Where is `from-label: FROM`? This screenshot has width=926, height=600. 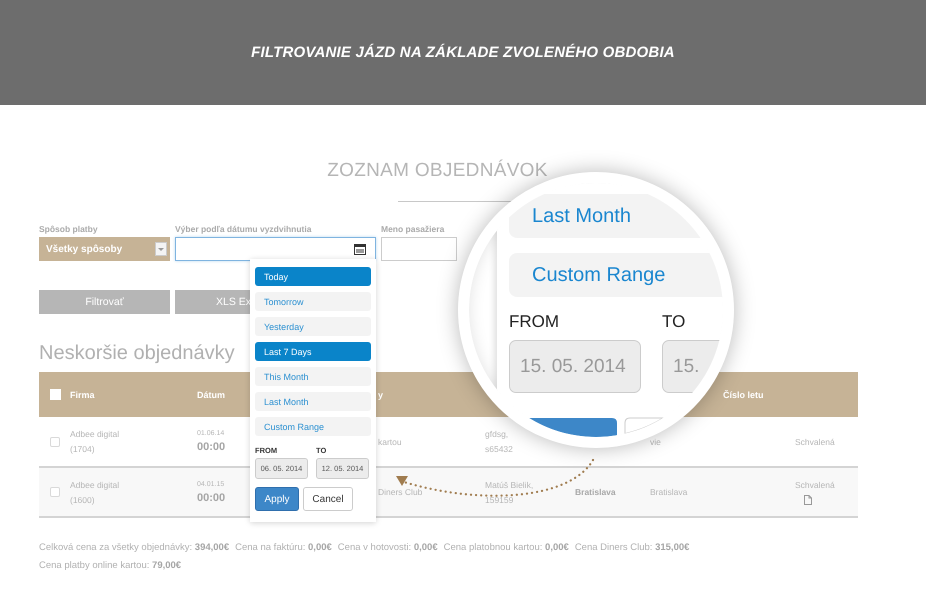
from-label: FROM is located at coordinates (534, 322).